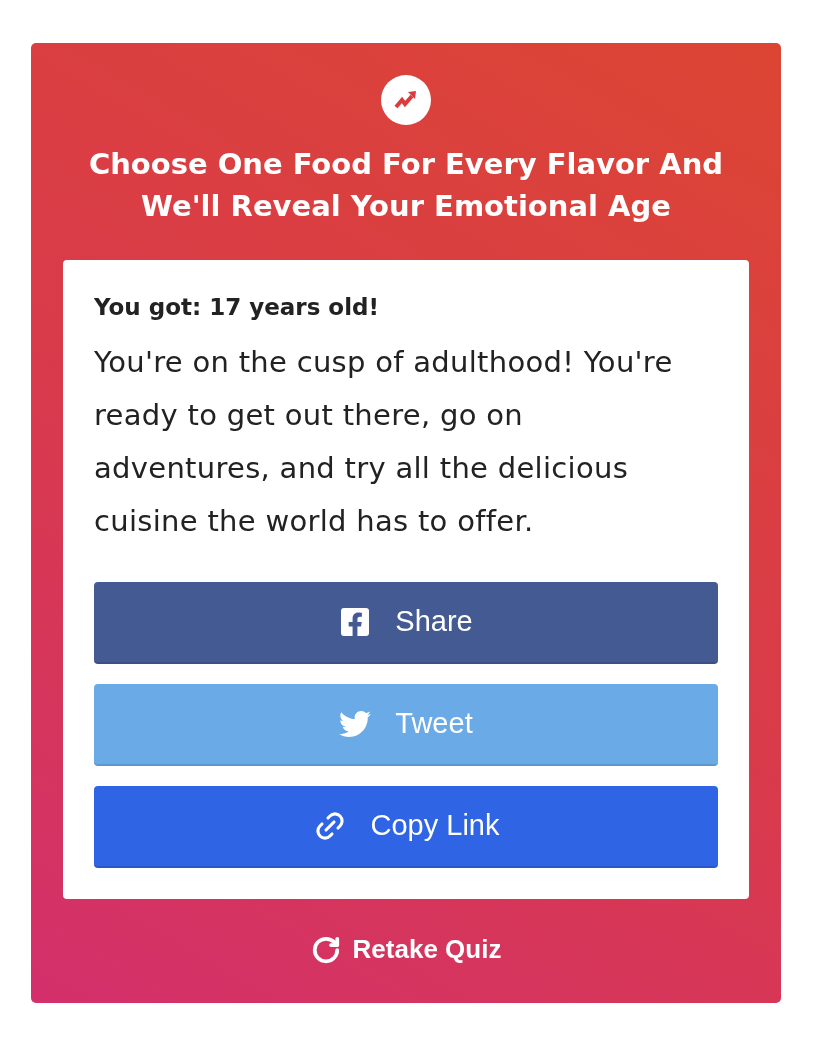  Describe the element at coordinates (406, 827) in the screenshot. I see `copy-link-button: Copy Link` at that location.